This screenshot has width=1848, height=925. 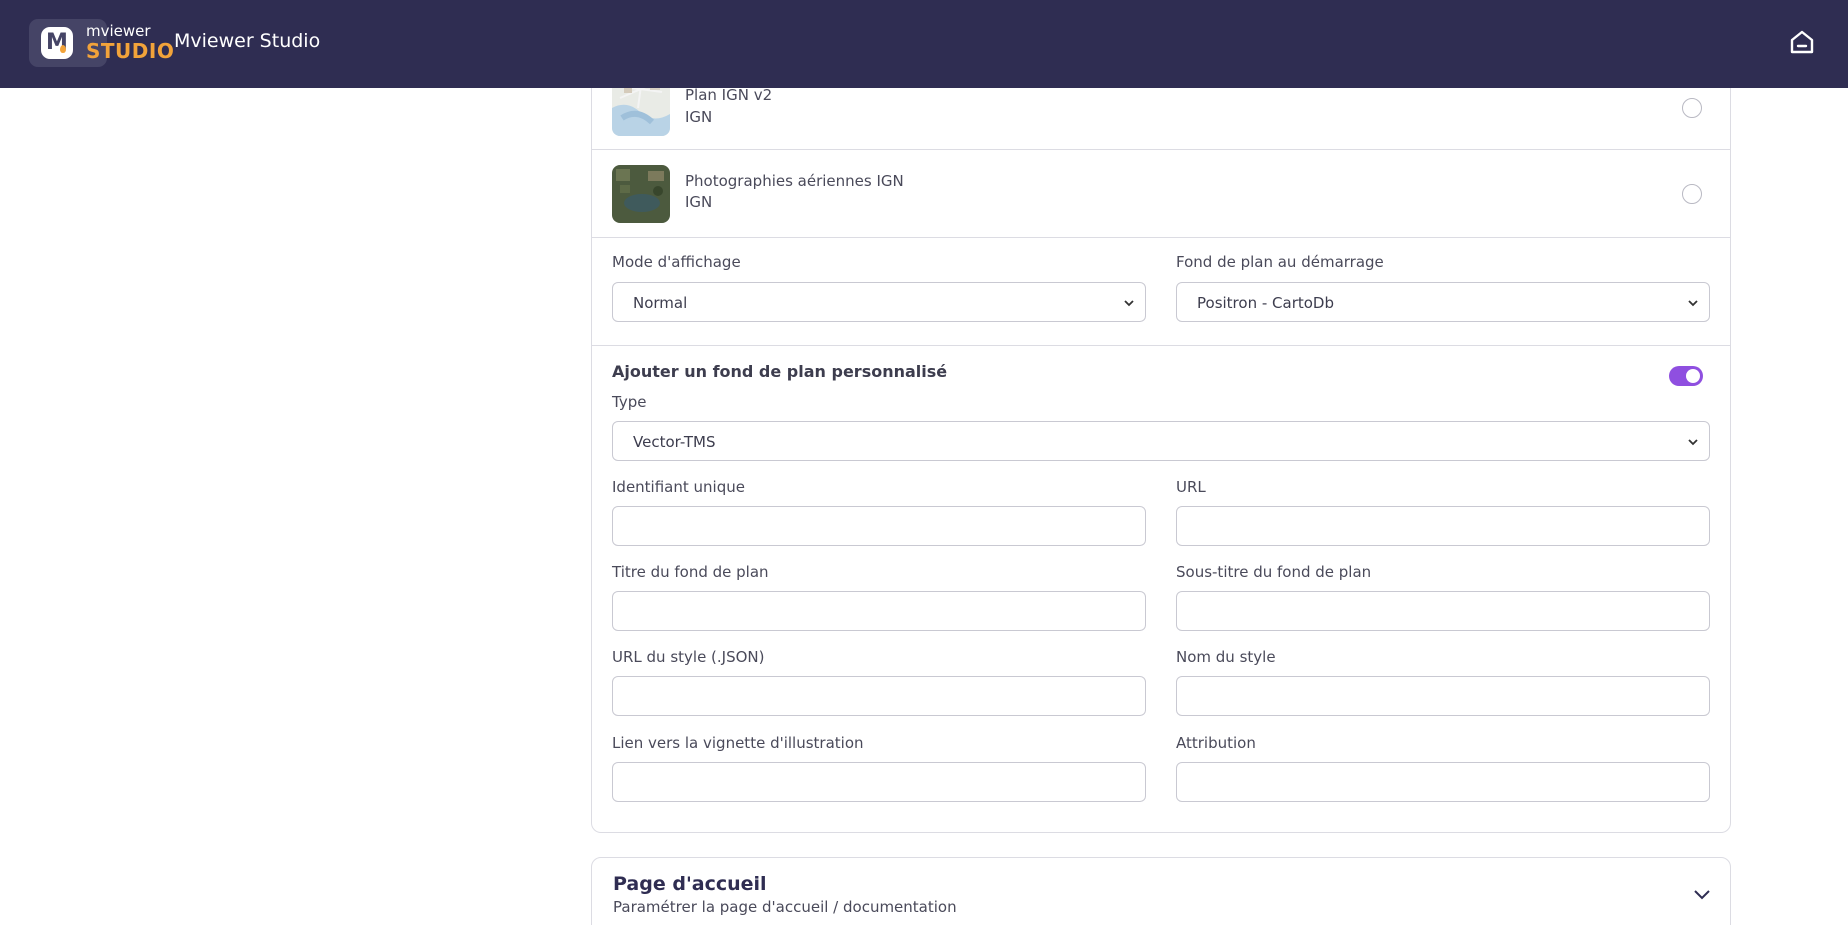 What do you see at coordinates (629, 402) in the screenshot?
I see `type-label: Type` at bounding box center [629, 402].